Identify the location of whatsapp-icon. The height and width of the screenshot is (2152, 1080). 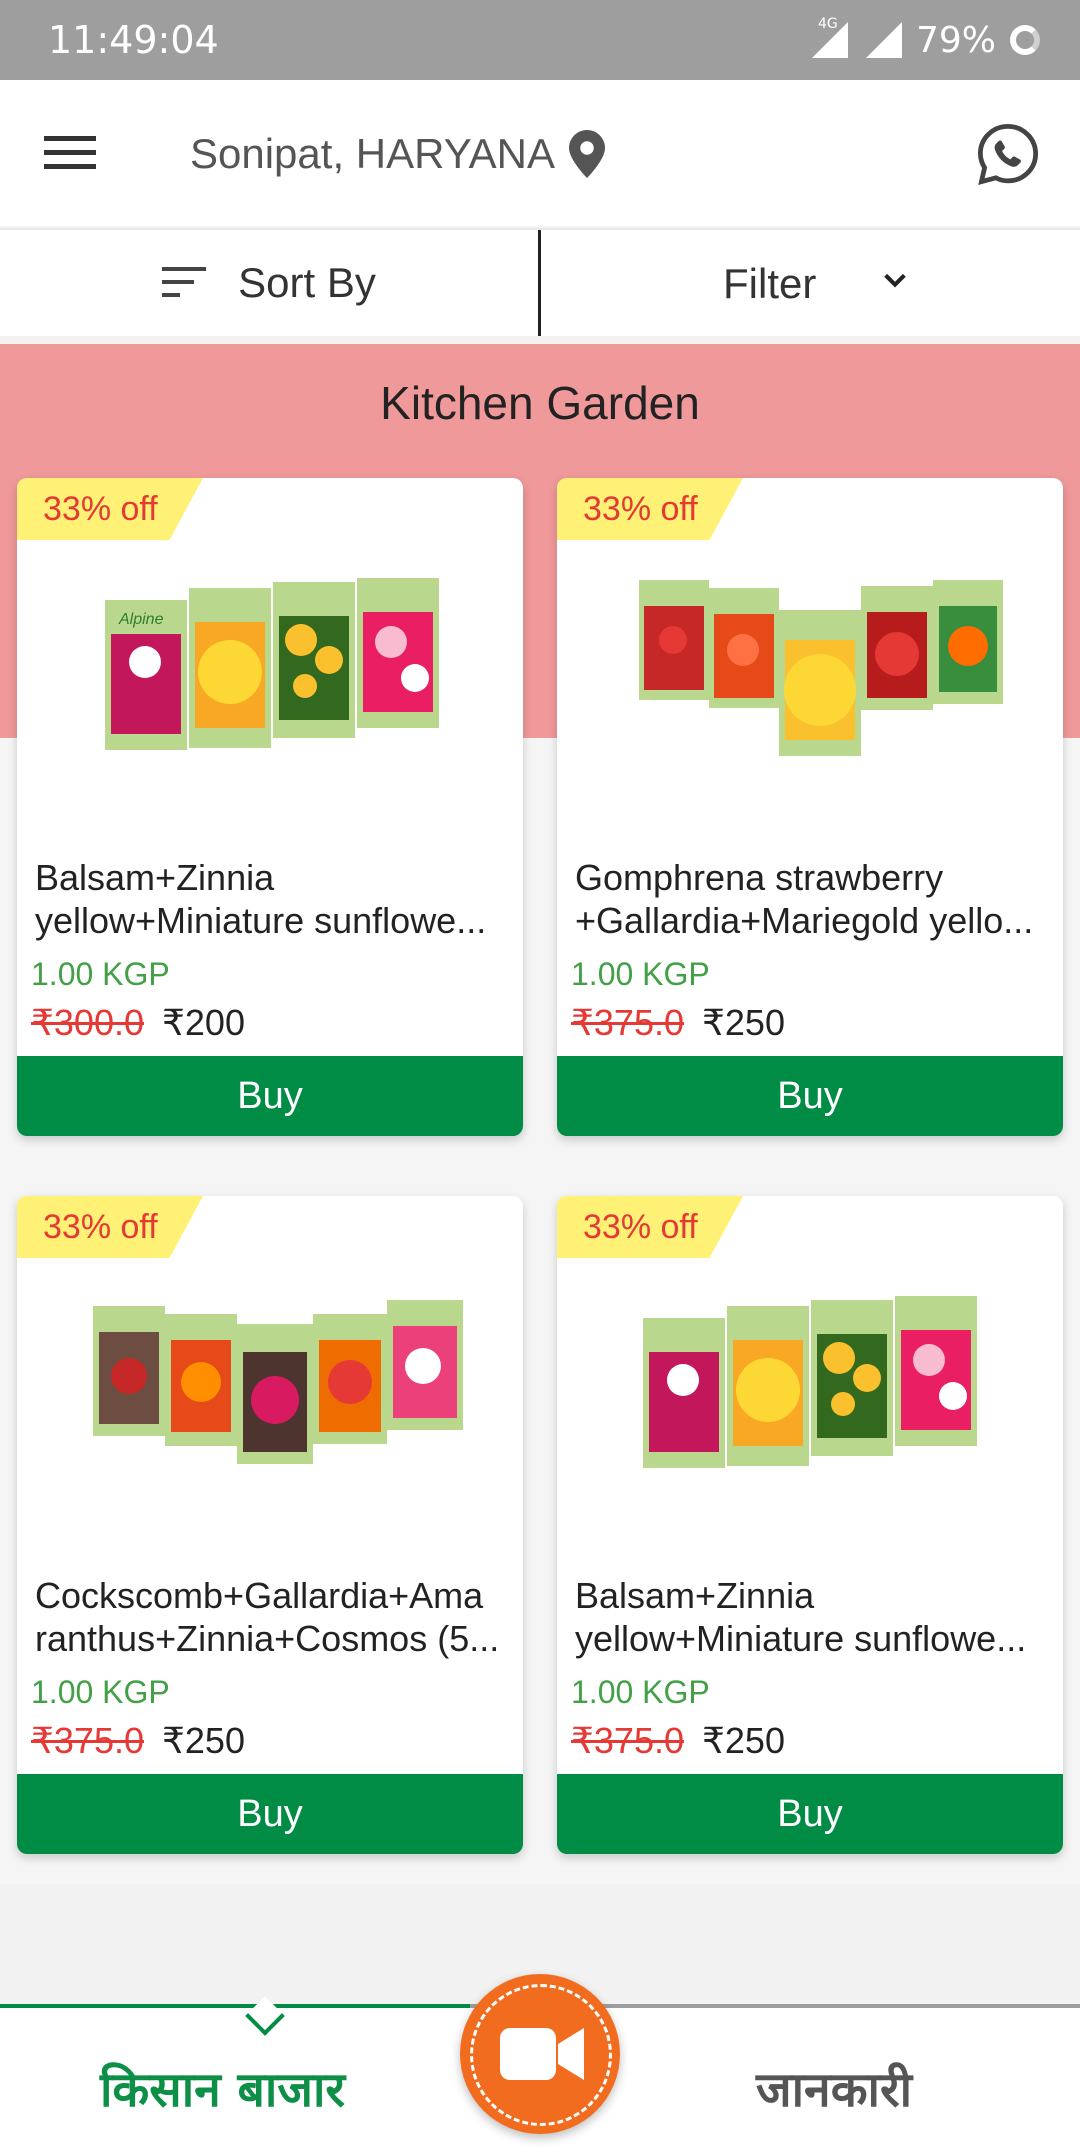
(1008, 154).